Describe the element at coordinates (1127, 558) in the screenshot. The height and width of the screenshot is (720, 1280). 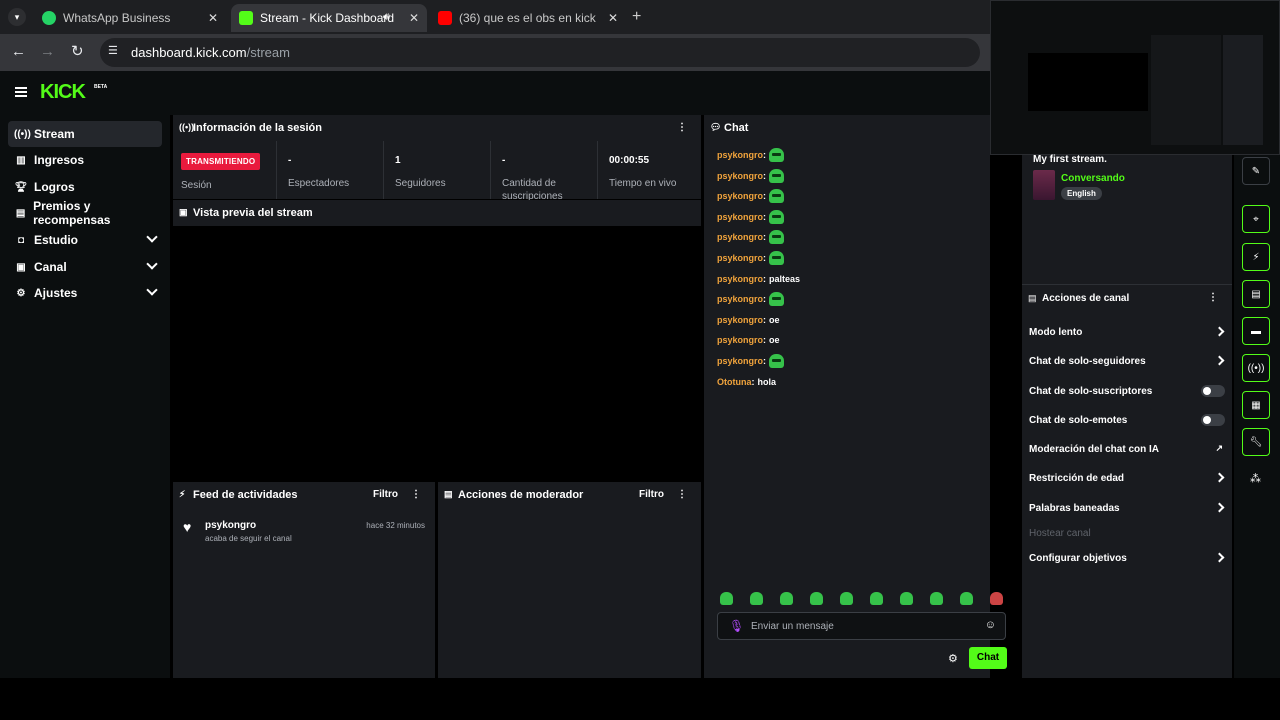
I see `action-goals: Configurar objetivos` at that location.